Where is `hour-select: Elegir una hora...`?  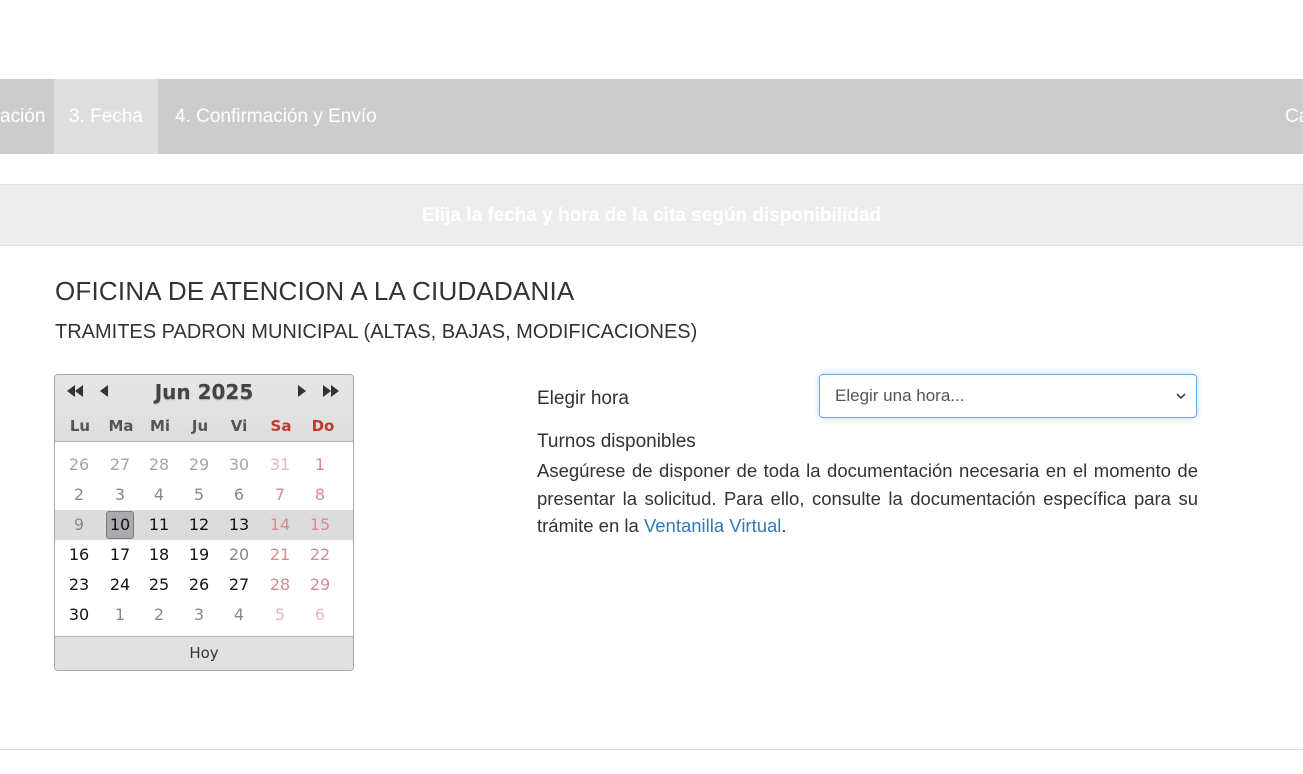 hour-select: Elegir una hora... is located at coordinates (1008, 396).